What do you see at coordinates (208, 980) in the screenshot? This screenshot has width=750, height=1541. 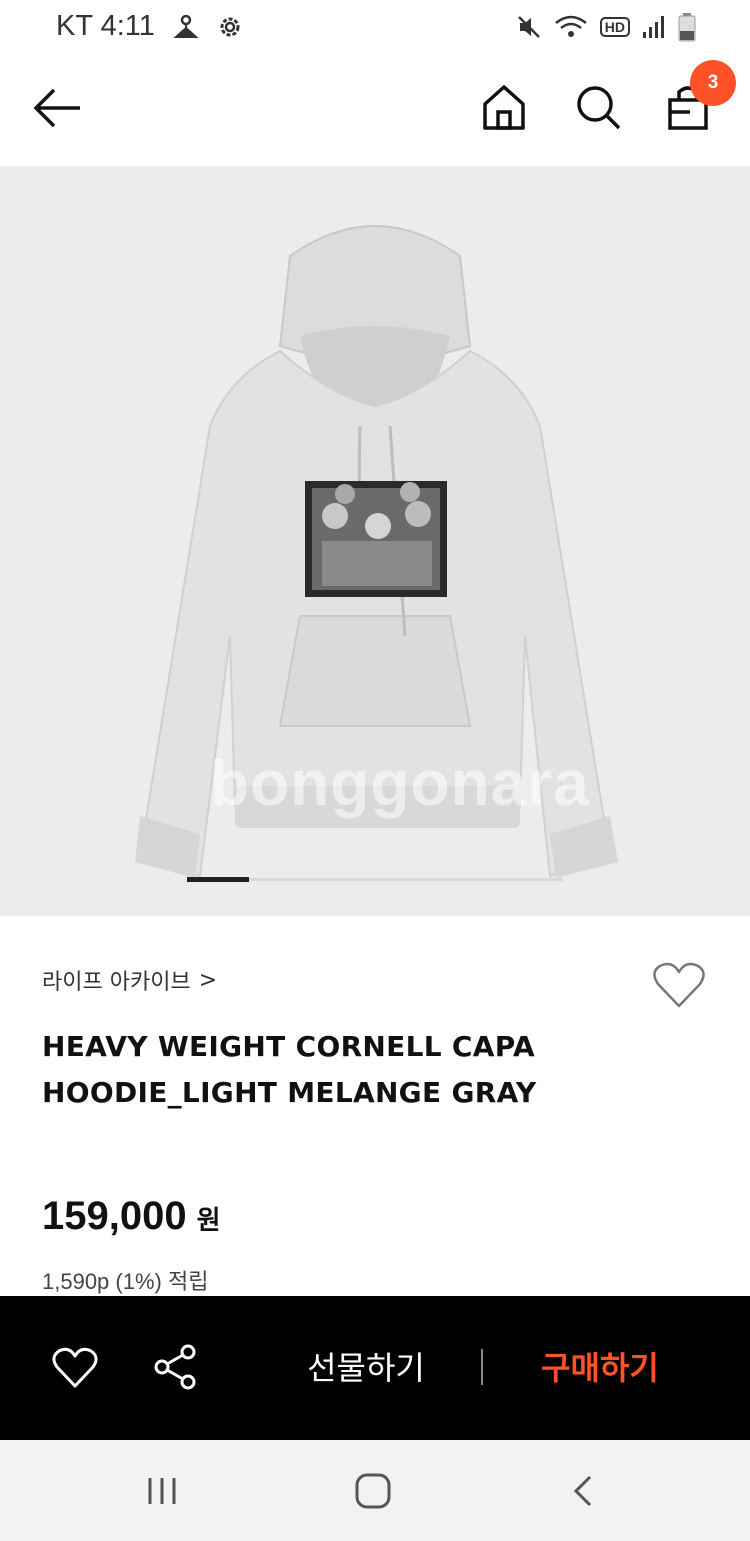 I see `chevron-right-icon: >` at bounding box center [208, 980].